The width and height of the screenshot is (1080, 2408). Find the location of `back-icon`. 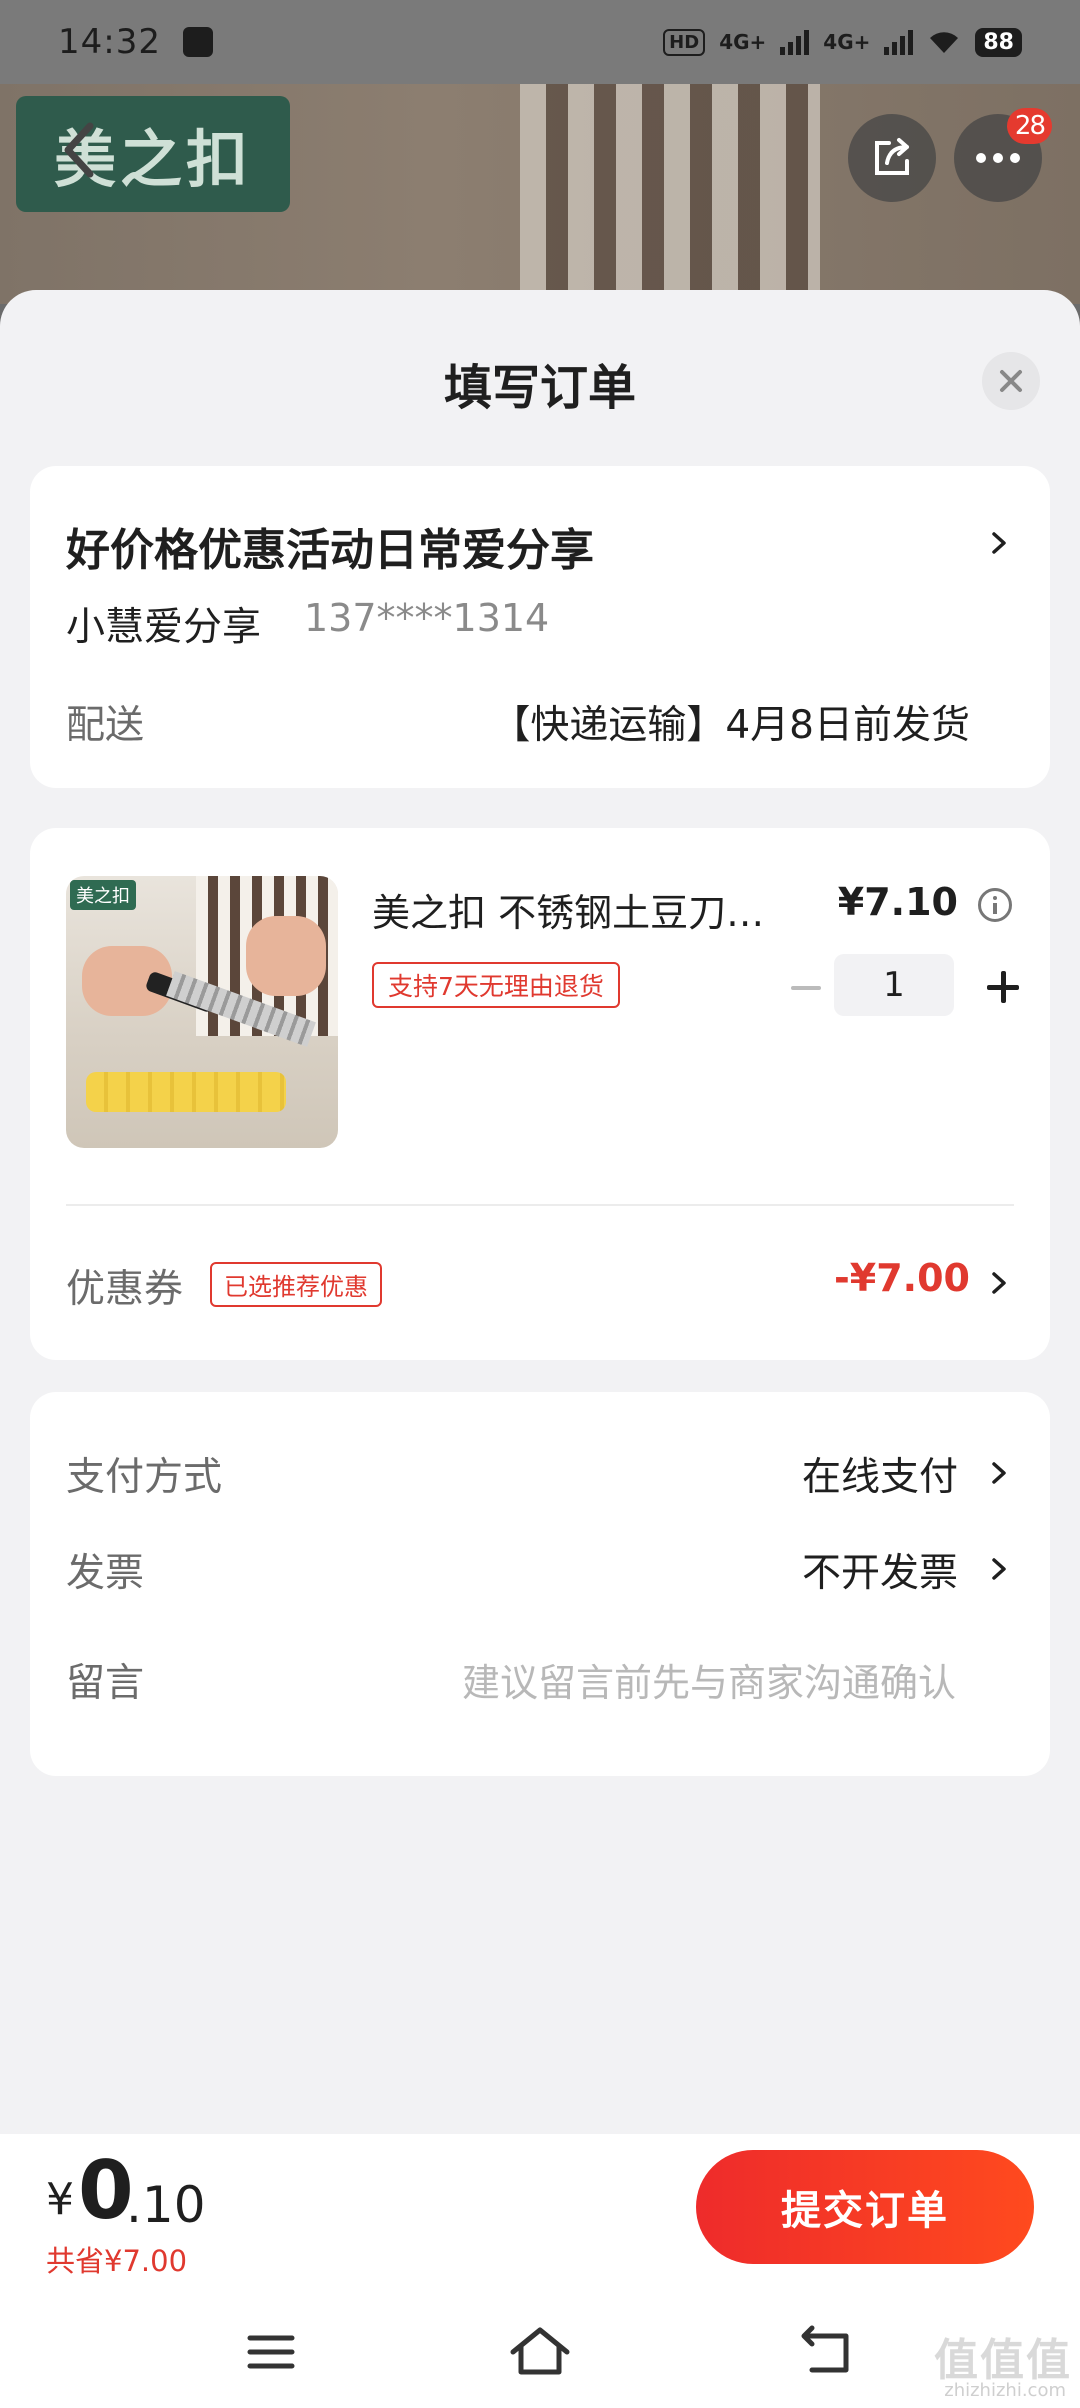

back-icon is located at coordinates (825, 2352).